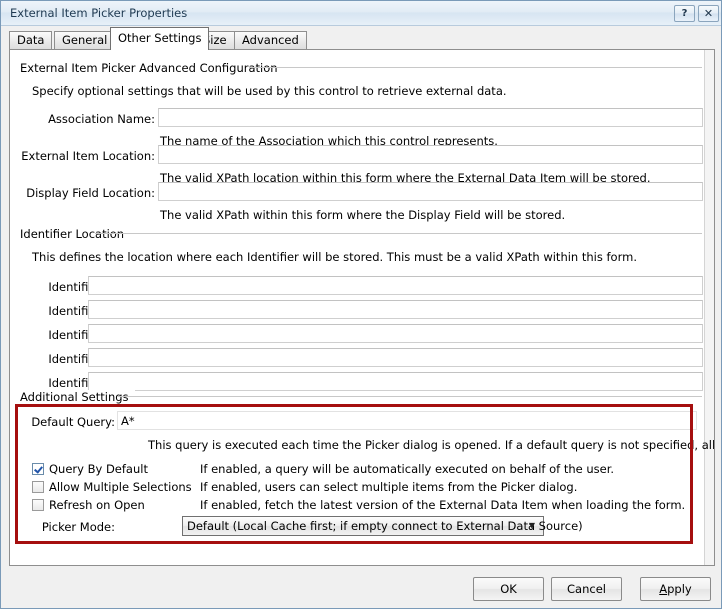 The image size is (722, 609). Describe the element at coordinates (90, 193) in the screenshot. I see `display-field-location-label: Display Field Location:` at that location.